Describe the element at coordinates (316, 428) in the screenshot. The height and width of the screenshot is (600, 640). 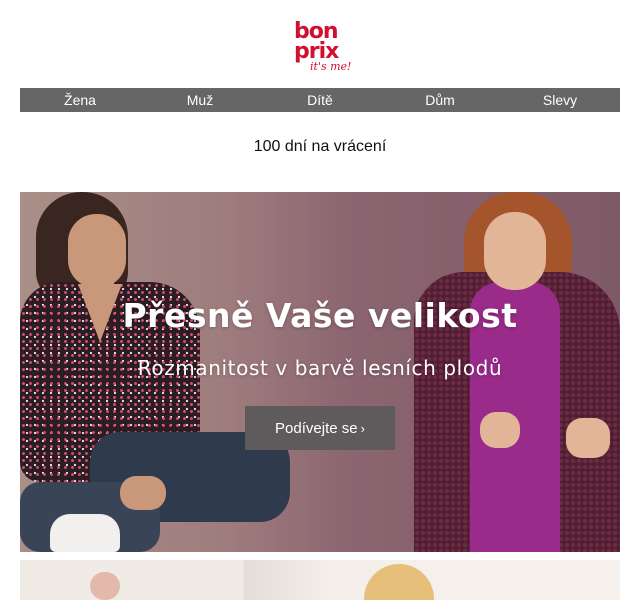
I see `hero-cta-label: Podívejte se` at that location.